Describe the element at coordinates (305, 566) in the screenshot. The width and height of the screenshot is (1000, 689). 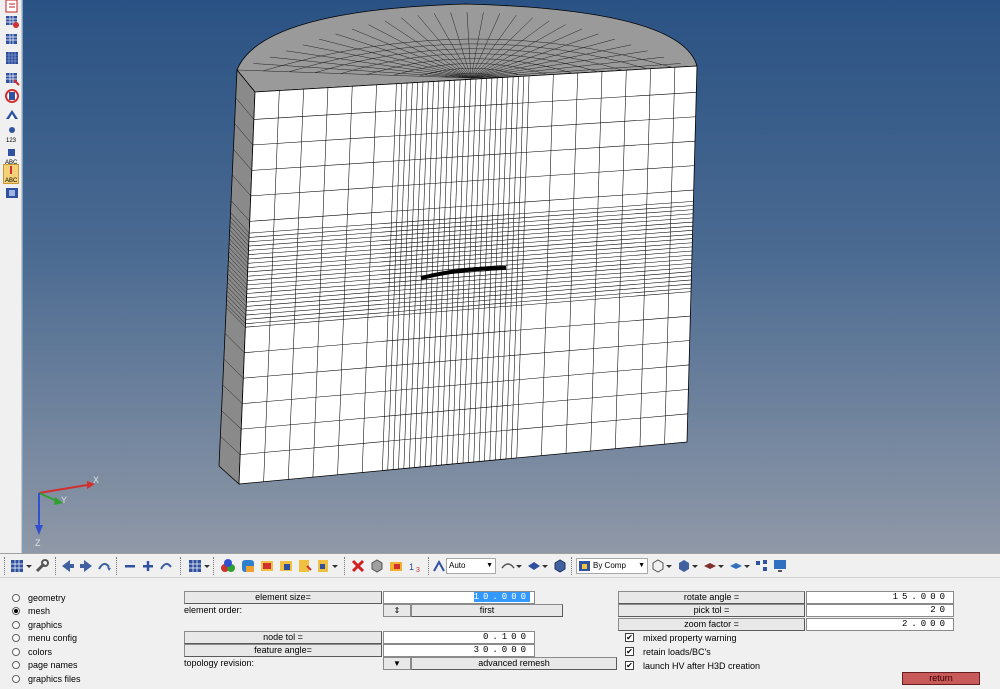
I see `show-icon` at that location.